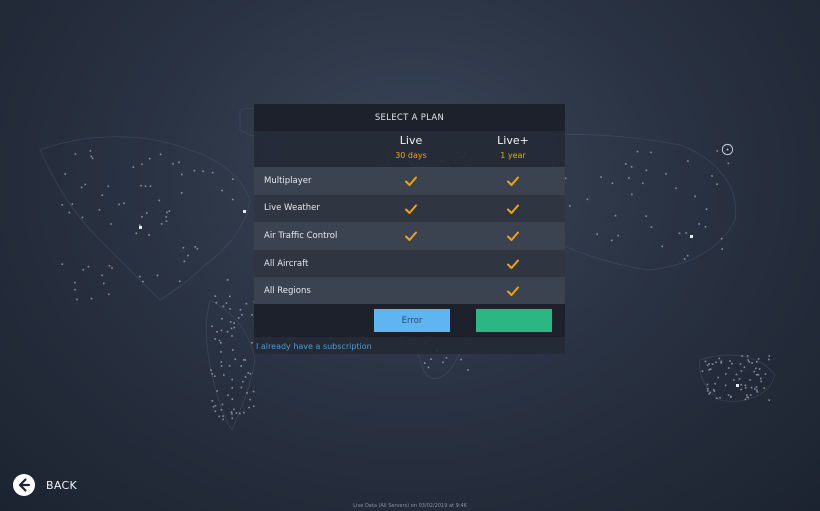  I want to click on live-plan-button: Error, so click(412, 320).